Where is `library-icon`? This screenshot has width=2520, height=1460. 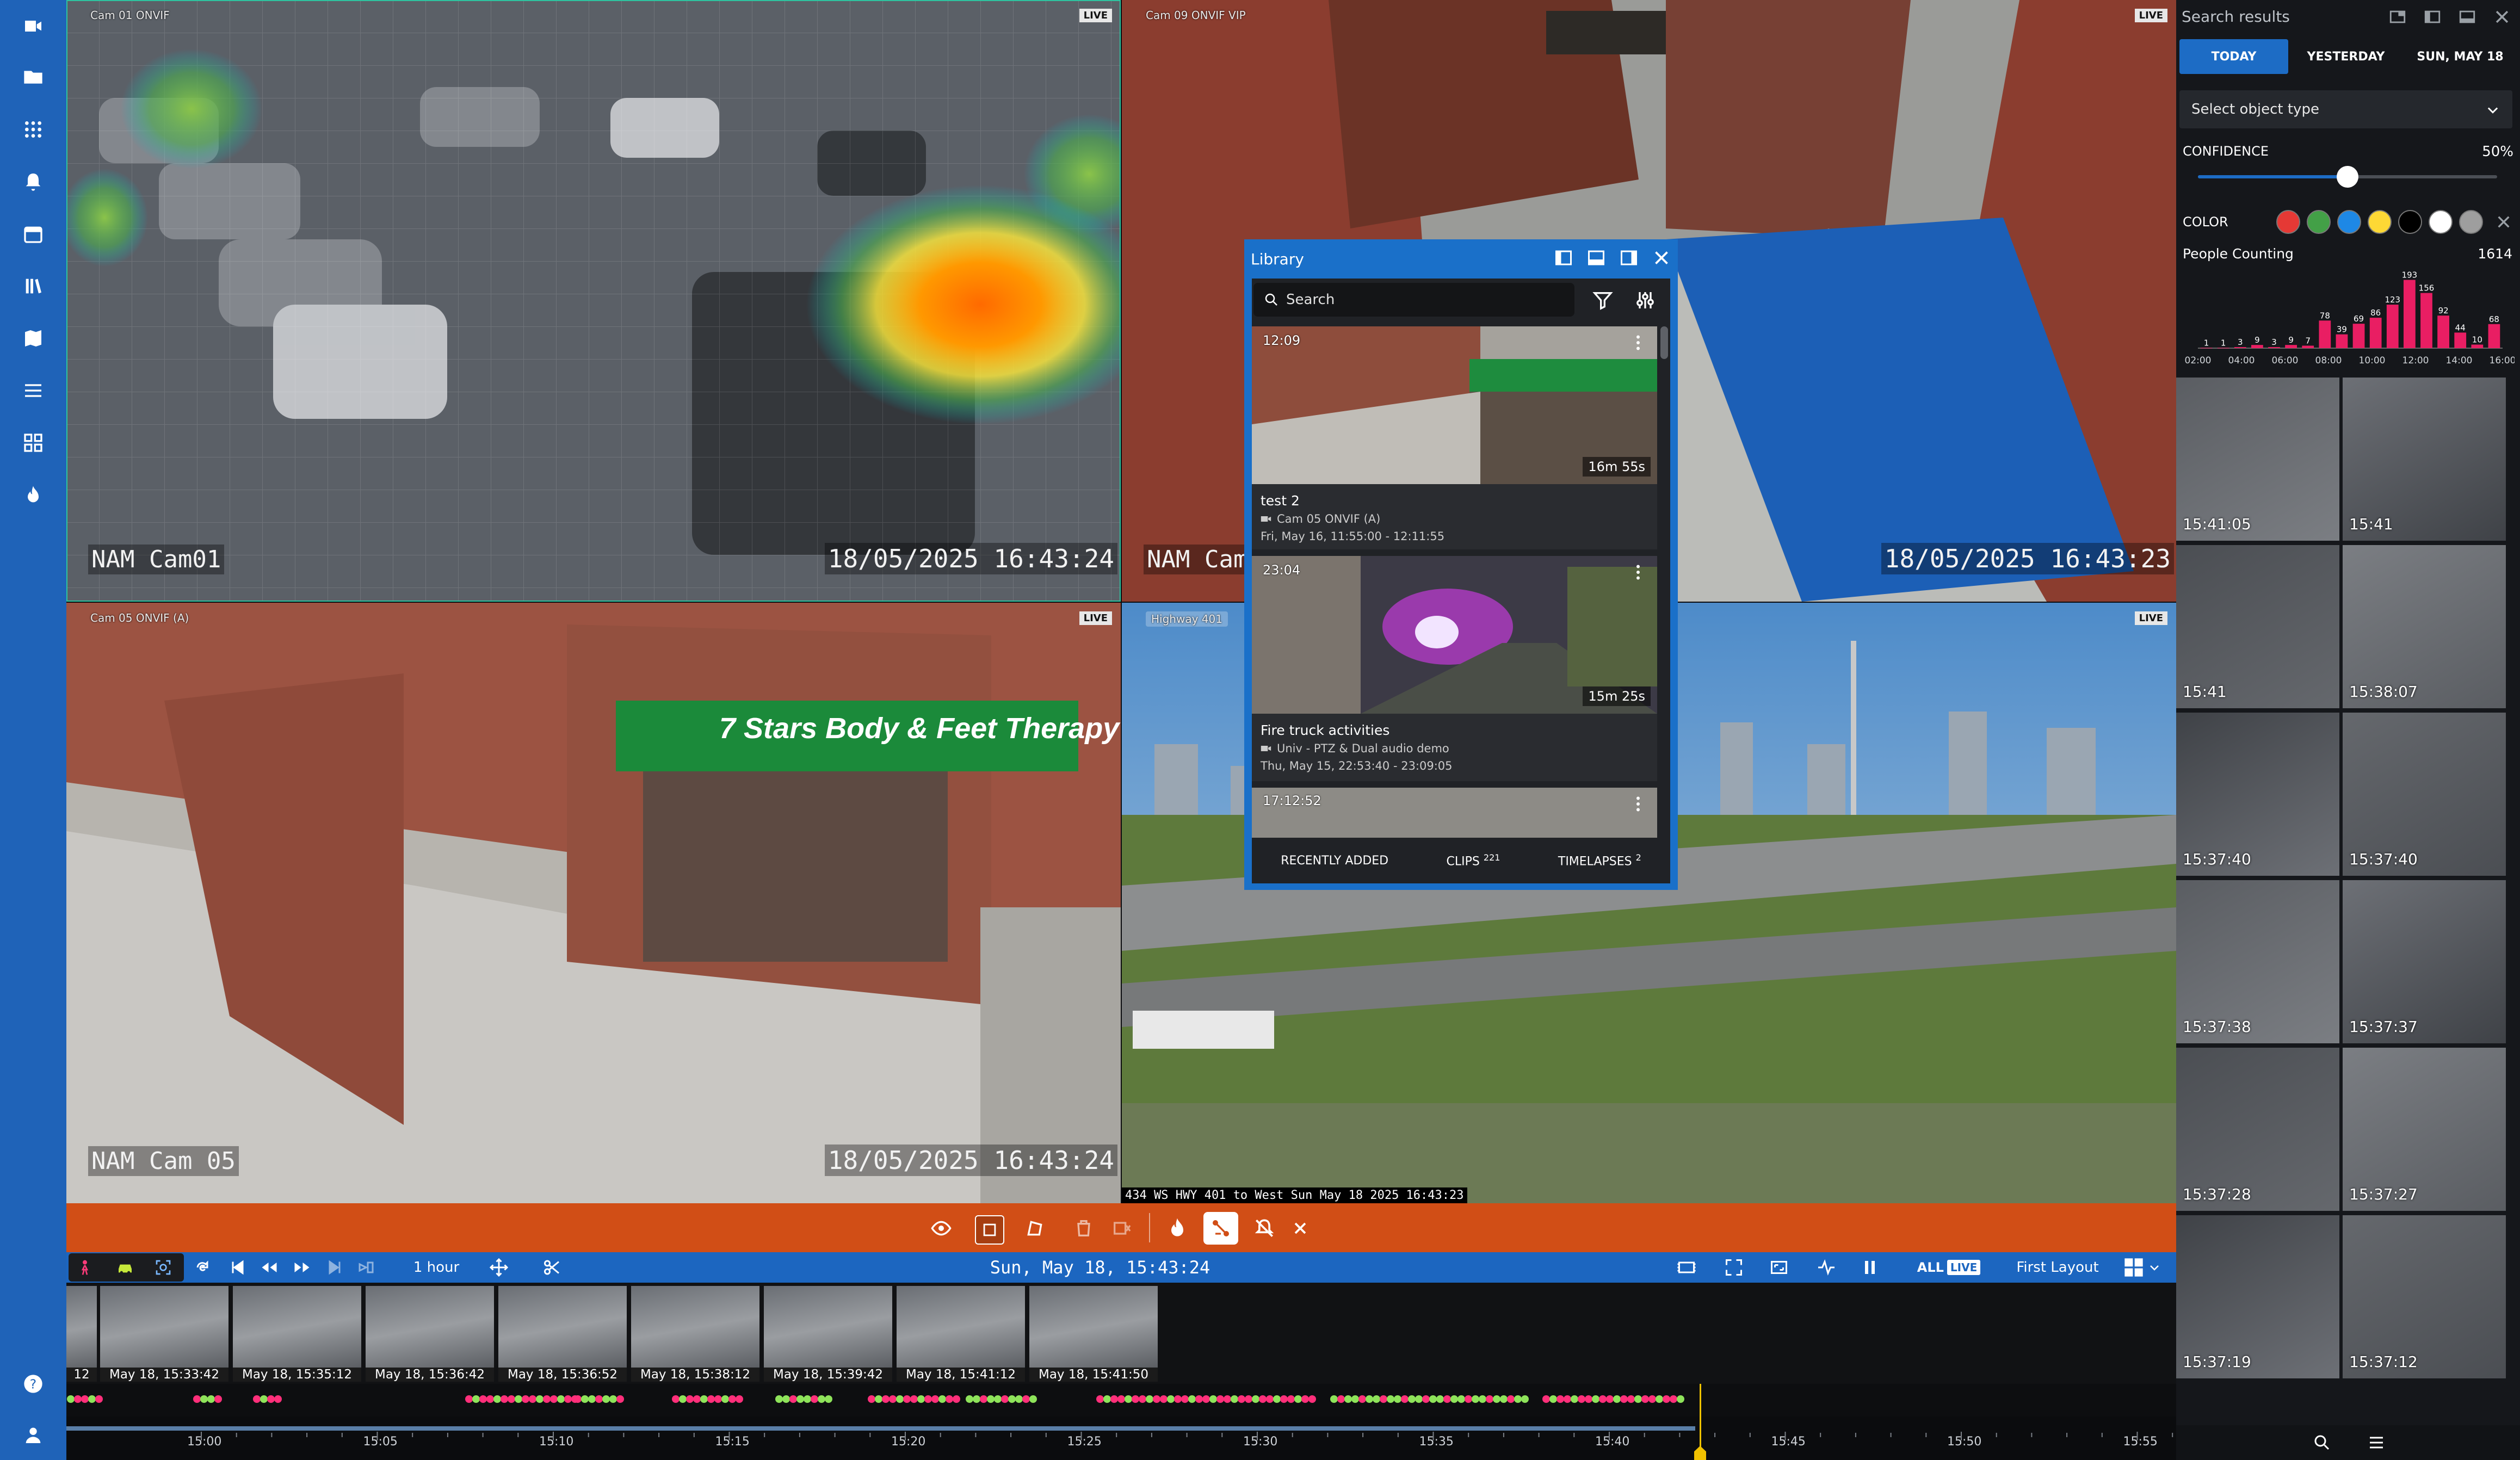 library-icon is located at coordinates (33, 286).